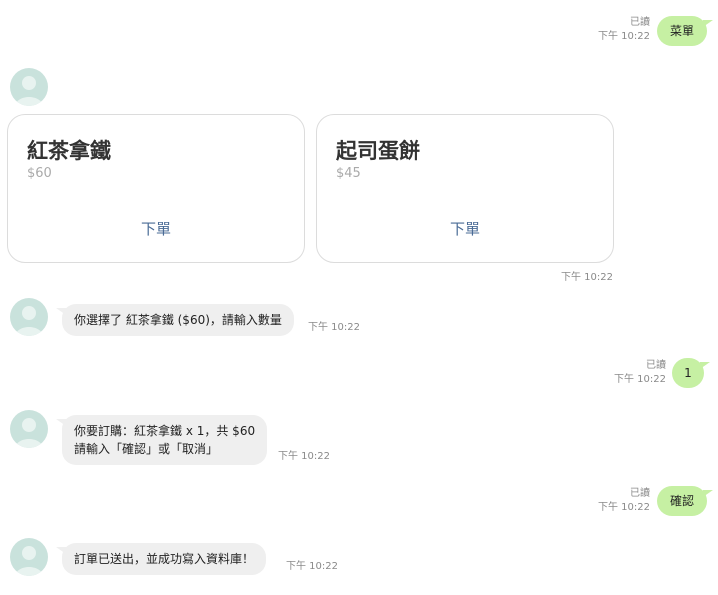 The width and height of the screenshot is (718, 595). What do you see at coordinates (681, 31) in the screenshot?
I see `message-text: 菜單` at bounding box center [681, 31].